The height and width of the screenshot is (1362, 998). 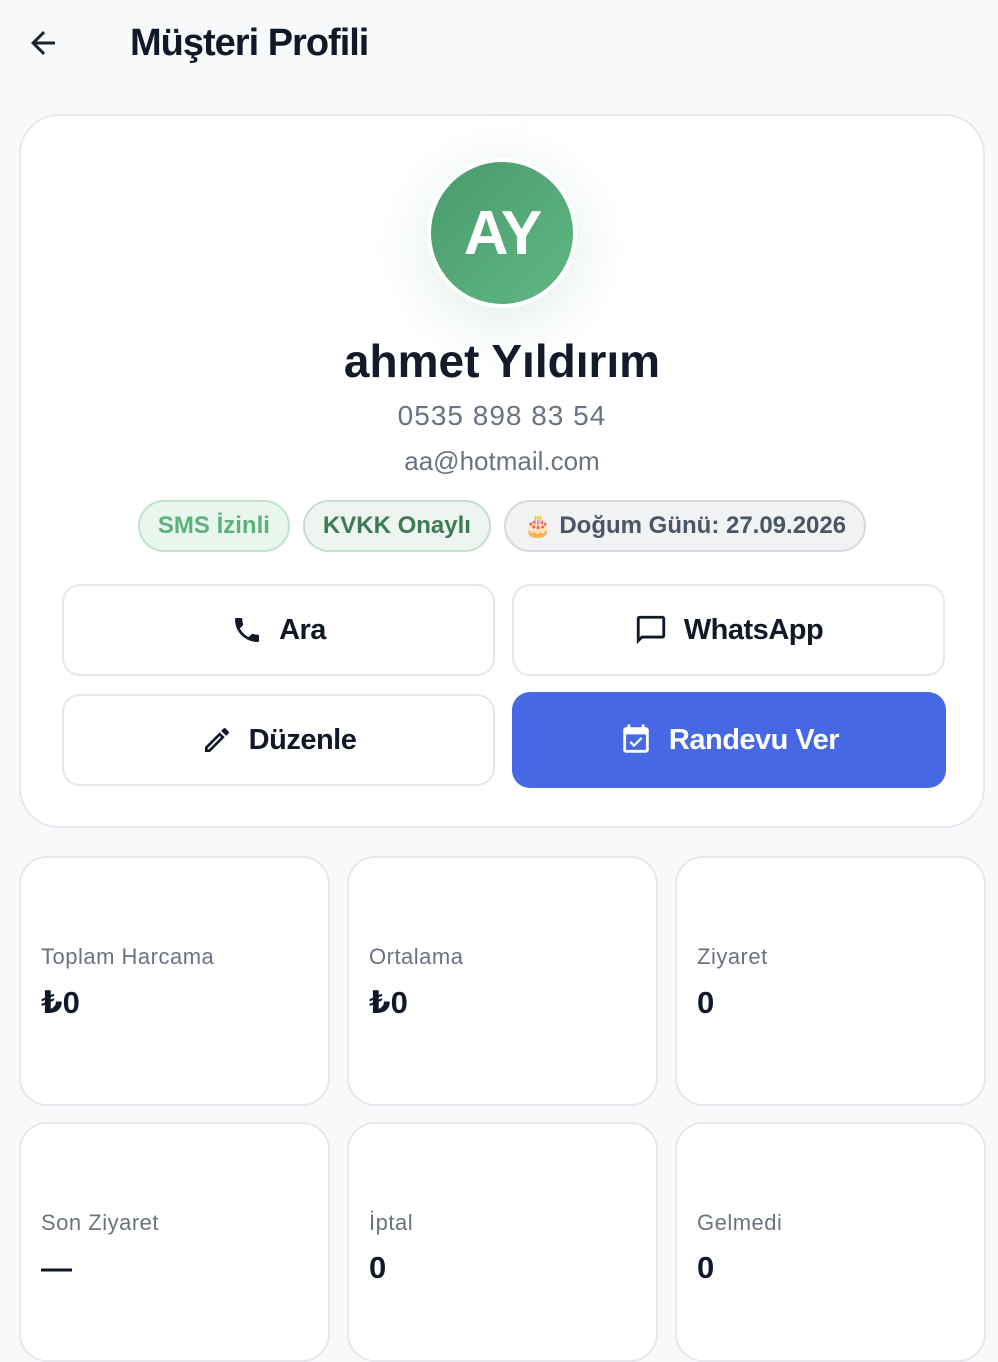 What do you see at coordinates (830, 981) in the screenshot?
I see `stat-card-visits: Ziyaret 0` at bounding box center [830, 981].